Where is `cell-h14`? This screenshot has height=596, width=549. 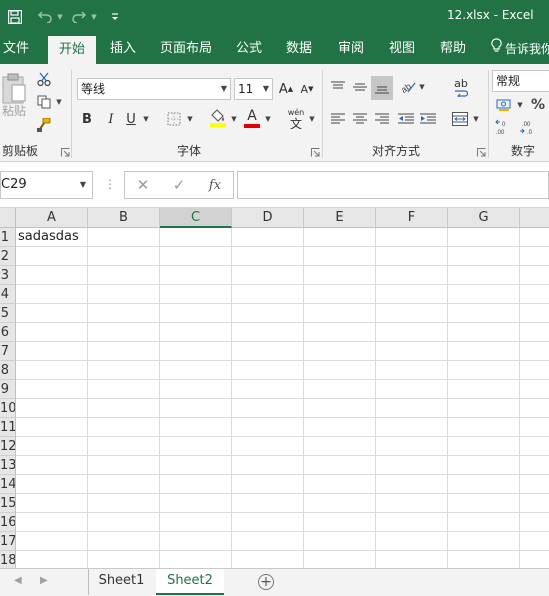 cell-h14 is located at coordinates (534, 484).